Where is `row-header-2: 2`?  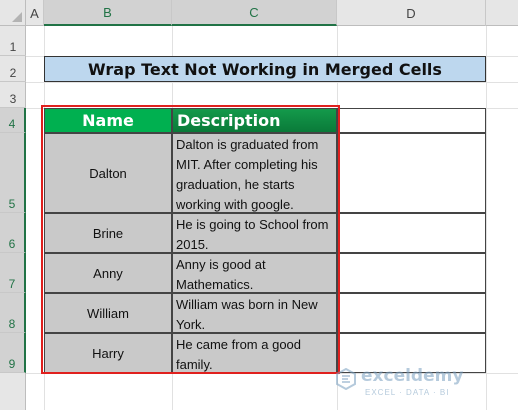
row-header-2: 2 is located at coordinates (13, 69).